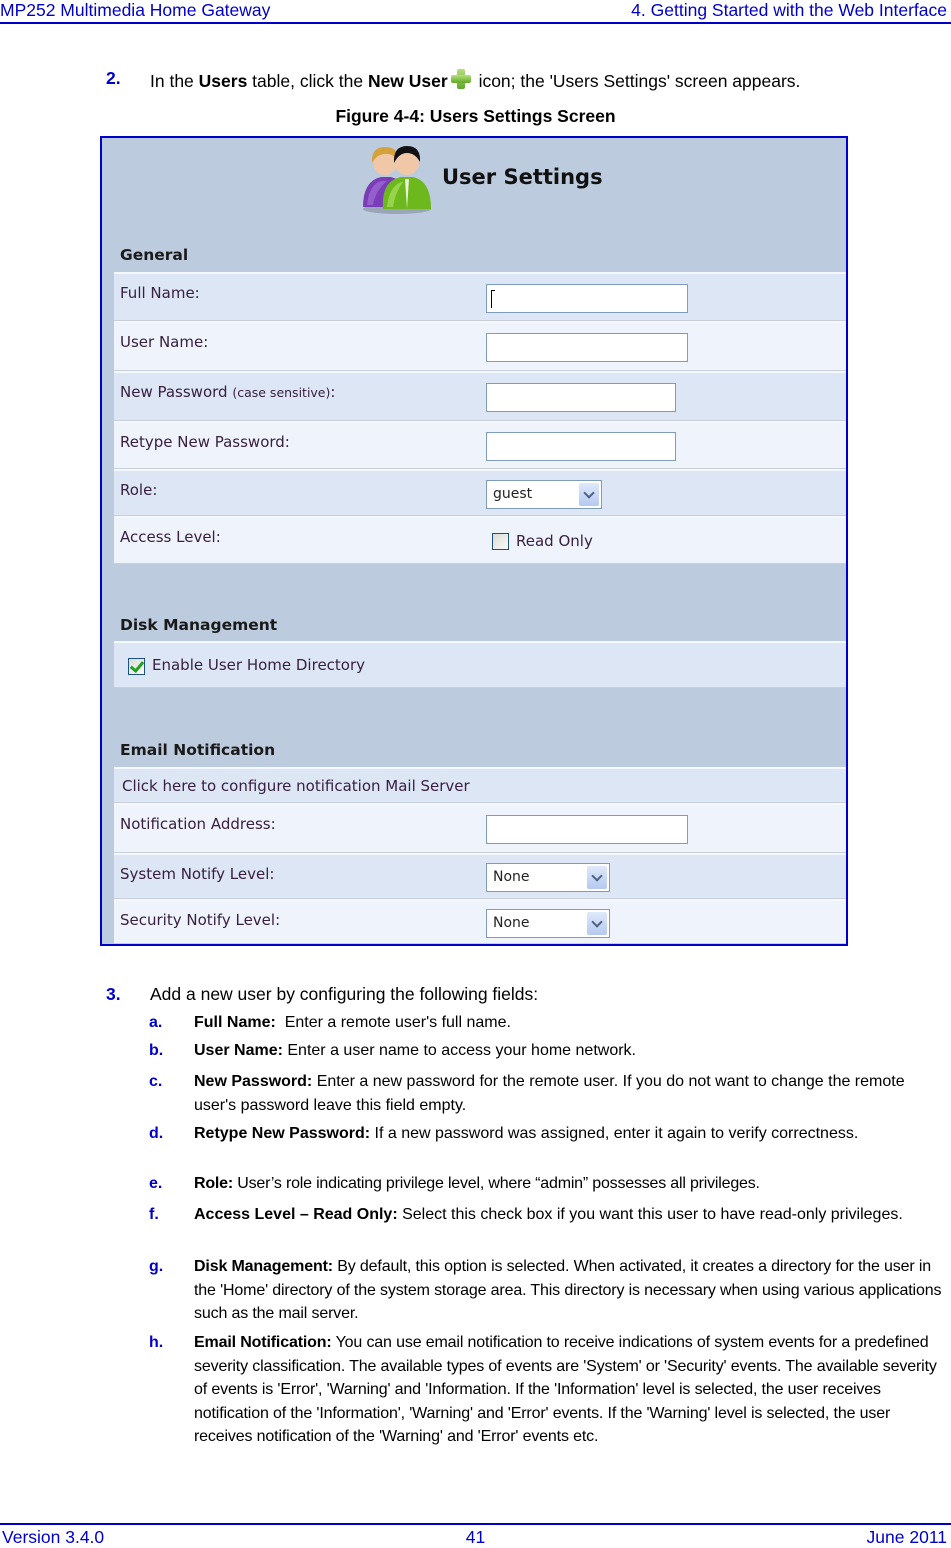 Image resolution: width=951 pixels, height=1548 pixels. Describe the element at coordinates (397, 180) in the screenshot. I see `users-icon` at that location.